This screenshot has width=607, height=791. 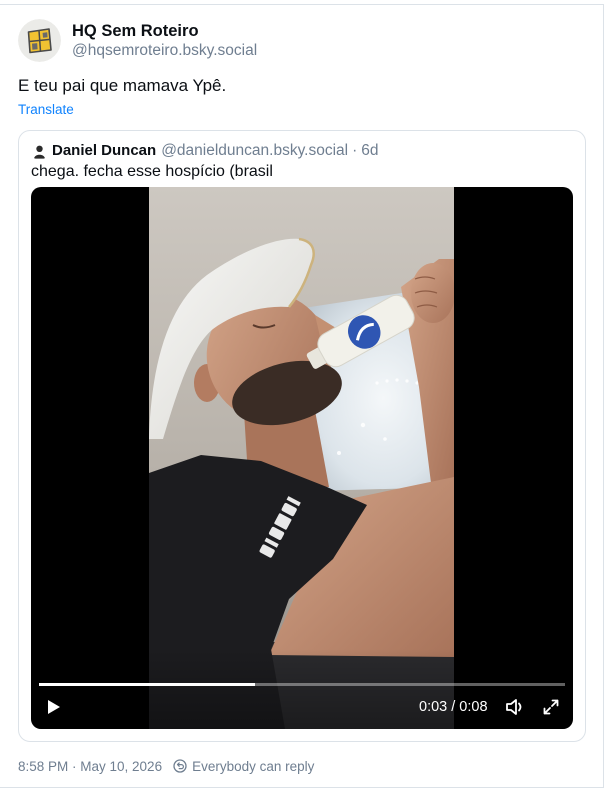 What do you see at coordinates (39, 148) in the screenshot?
I see `avatar-figure-head` at bounding box center [39, 148].